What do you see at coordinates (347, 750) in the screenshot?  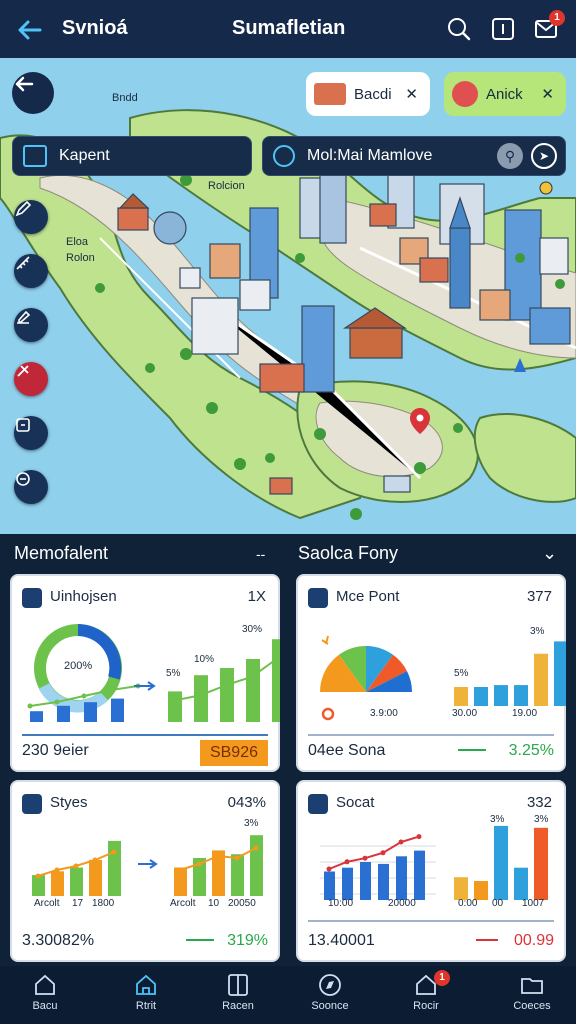 I see `card-footer-value: 04ee Sona` at bounding box center [347, 750].